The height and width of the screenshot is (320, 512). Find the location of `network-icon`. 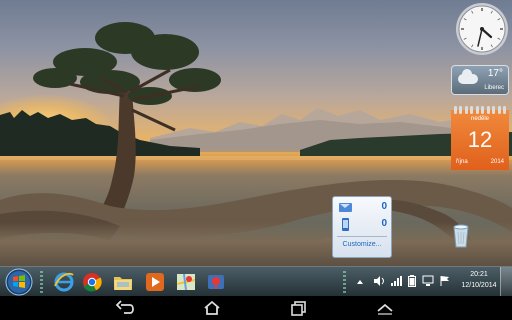

network-icon is located at coordinates (428, 281).